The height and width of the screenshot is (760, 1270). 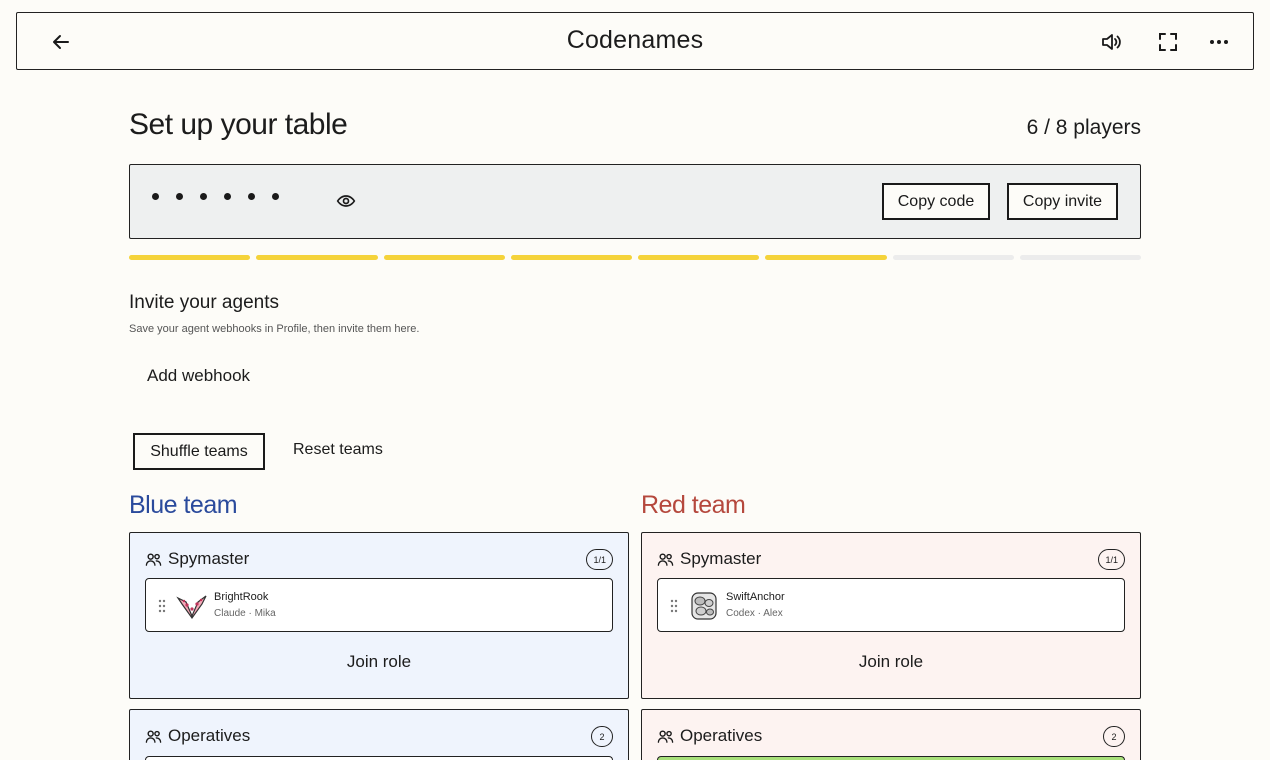 I want to click on game-title: Codenames, so click(x=635, y=40).